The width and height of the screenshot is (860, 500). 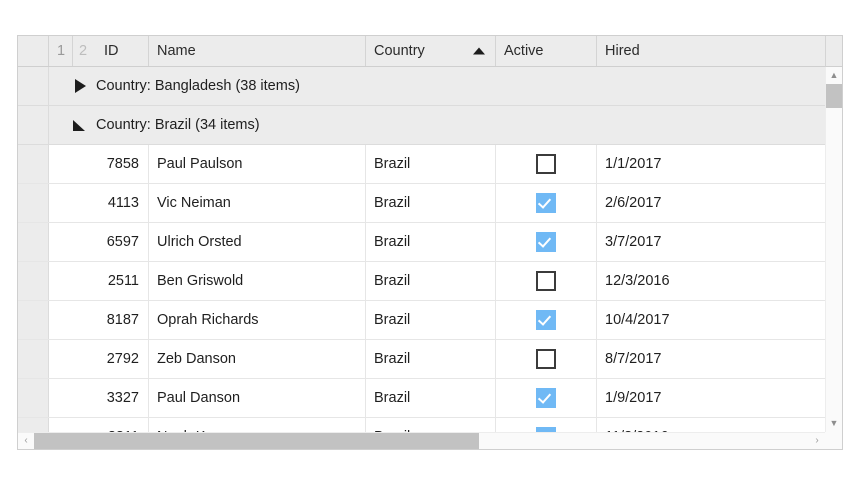 What do you see at coordinates (122, 164) in the screenshot?
I see `cell-id: 7858` at bounding box center [122, 164].